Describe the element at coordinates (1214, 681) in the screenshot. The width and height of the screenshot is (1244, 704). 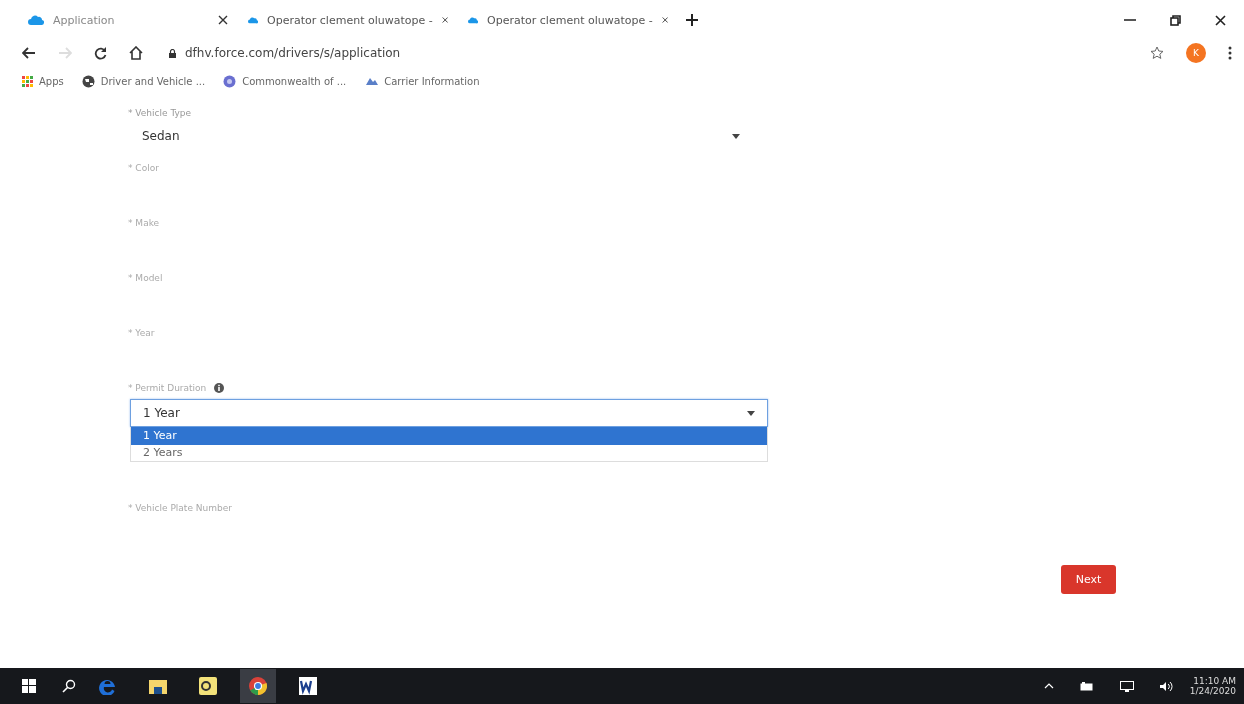
I see `clock-time: 11:10 AM` at that location.